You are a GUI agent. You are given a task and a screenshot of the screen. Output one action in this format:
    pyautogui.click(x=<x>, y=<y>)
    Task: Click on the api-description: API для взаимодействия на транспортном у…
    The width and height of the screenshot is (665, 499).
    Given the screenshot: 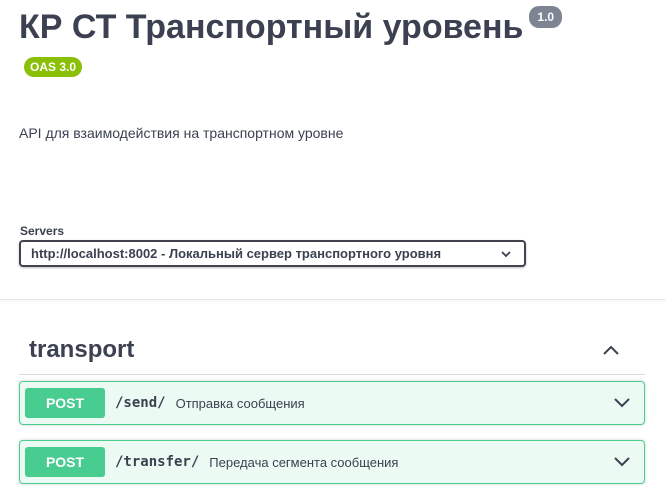 What is the action you would take?
    pyautogui.click(x=181, y=133)
    